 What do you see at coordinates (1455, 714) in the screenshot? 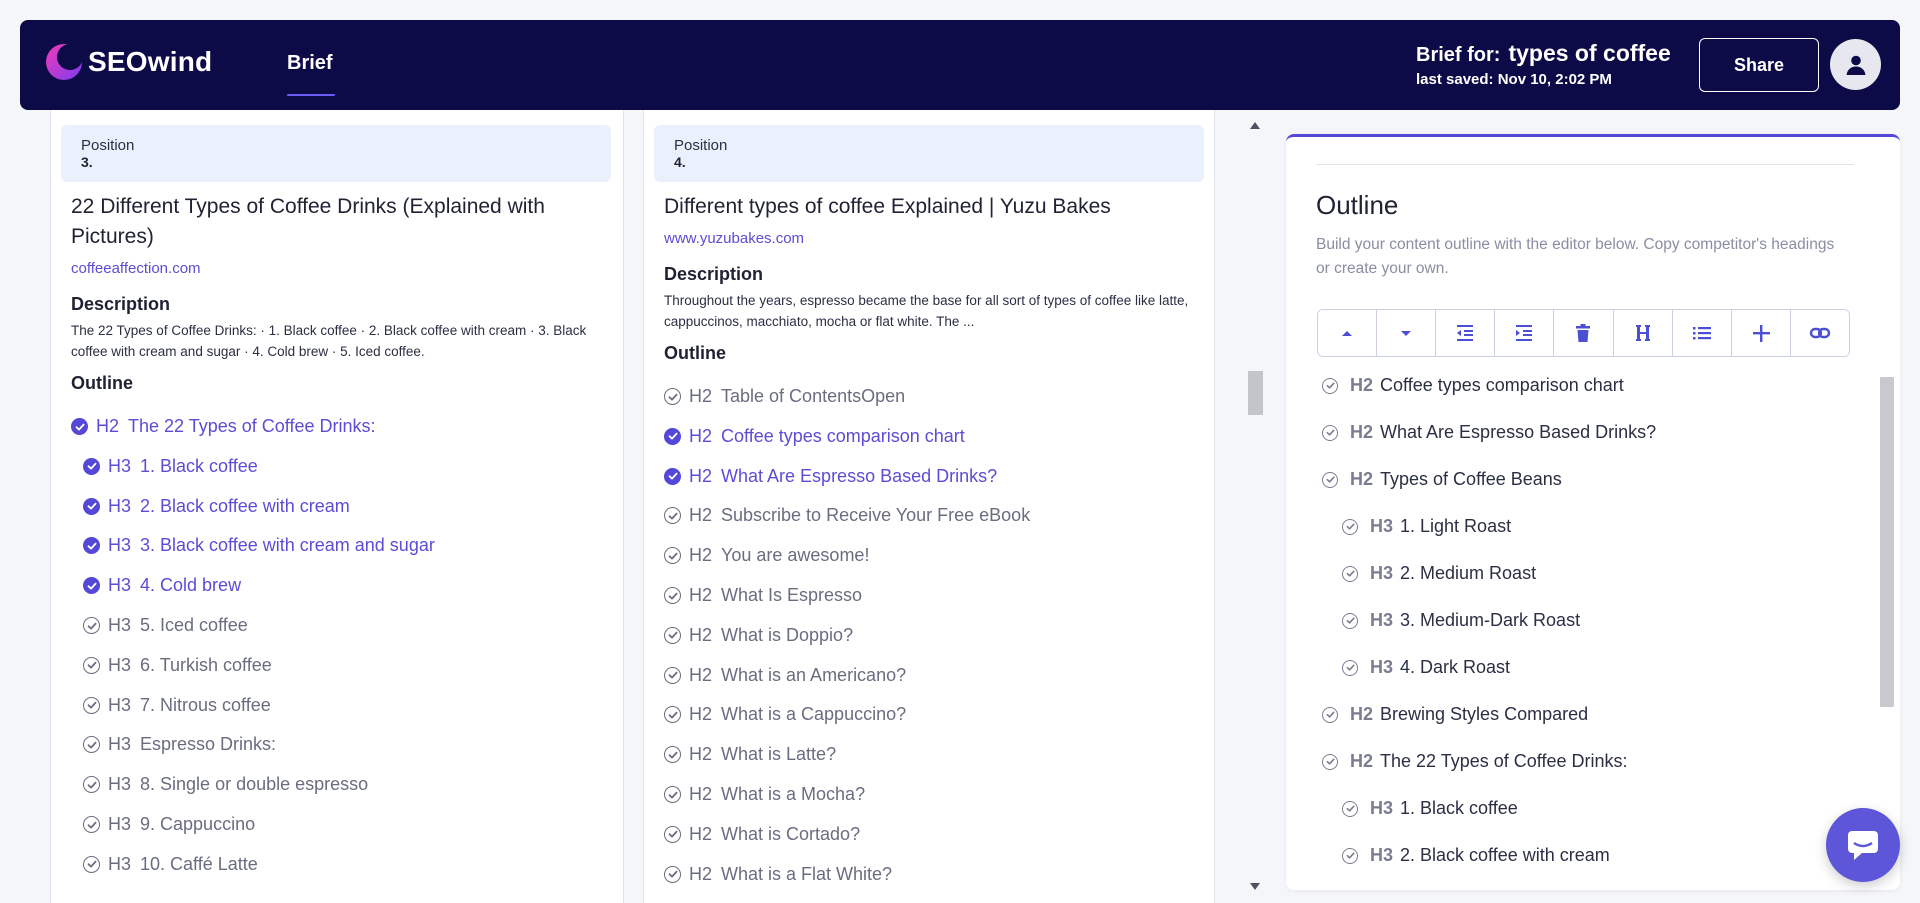
I see `outline-item: H2 Brewing Styles Compared` at bounding box center [1455, 714].